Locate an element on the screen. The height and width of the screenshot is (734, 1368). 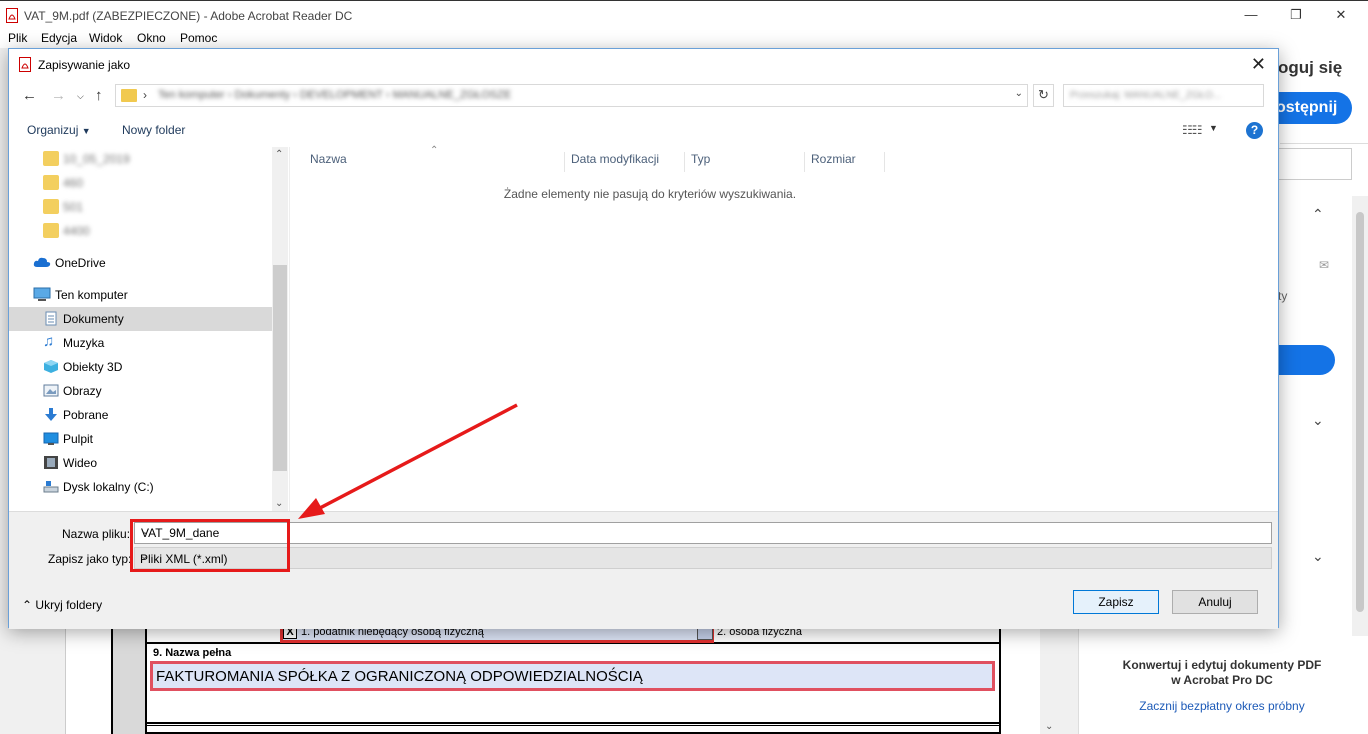
sidebar-item-label: Dokumenty is located at coordinates (93, 319).